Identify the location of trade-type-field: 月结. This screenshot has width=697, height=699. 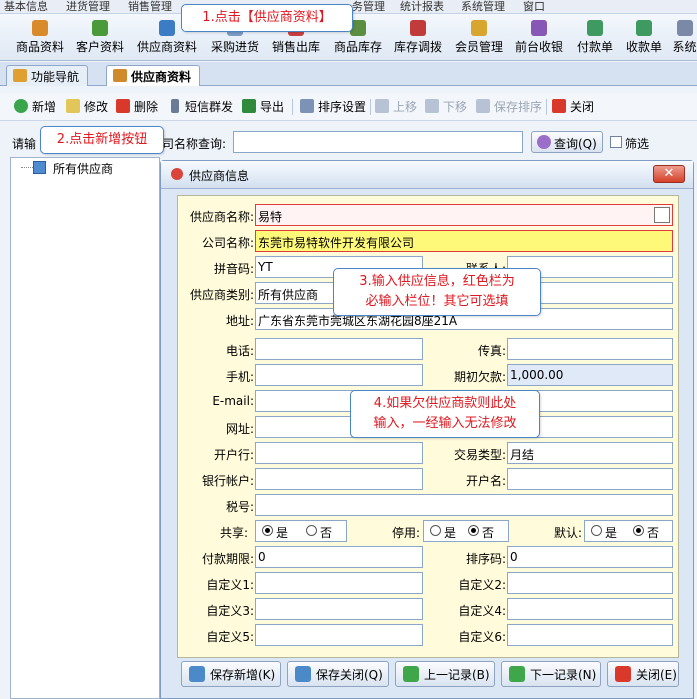
(590, 453).